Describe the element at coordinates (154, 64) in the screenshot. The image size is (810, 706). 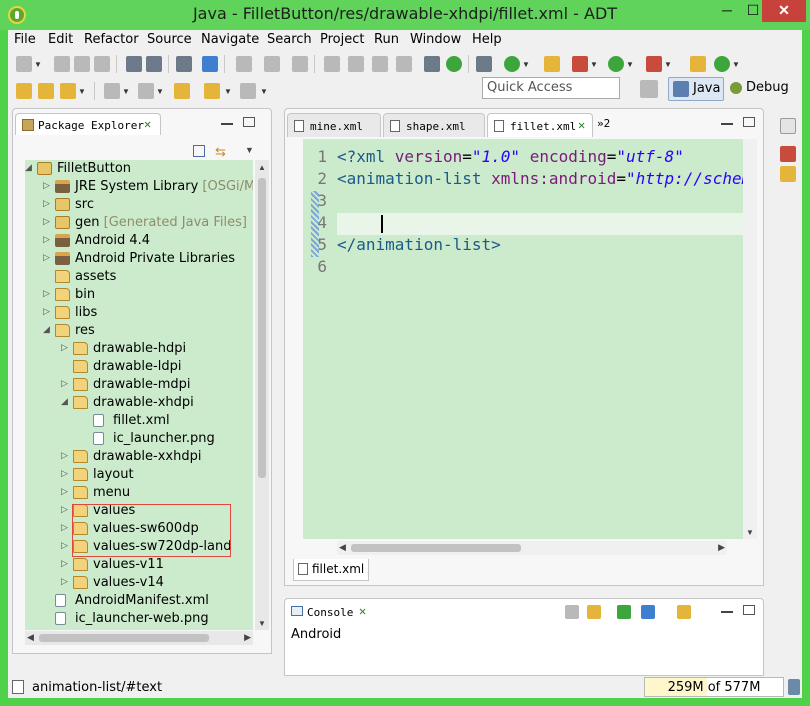
I see `open-resource-icon` at that location.